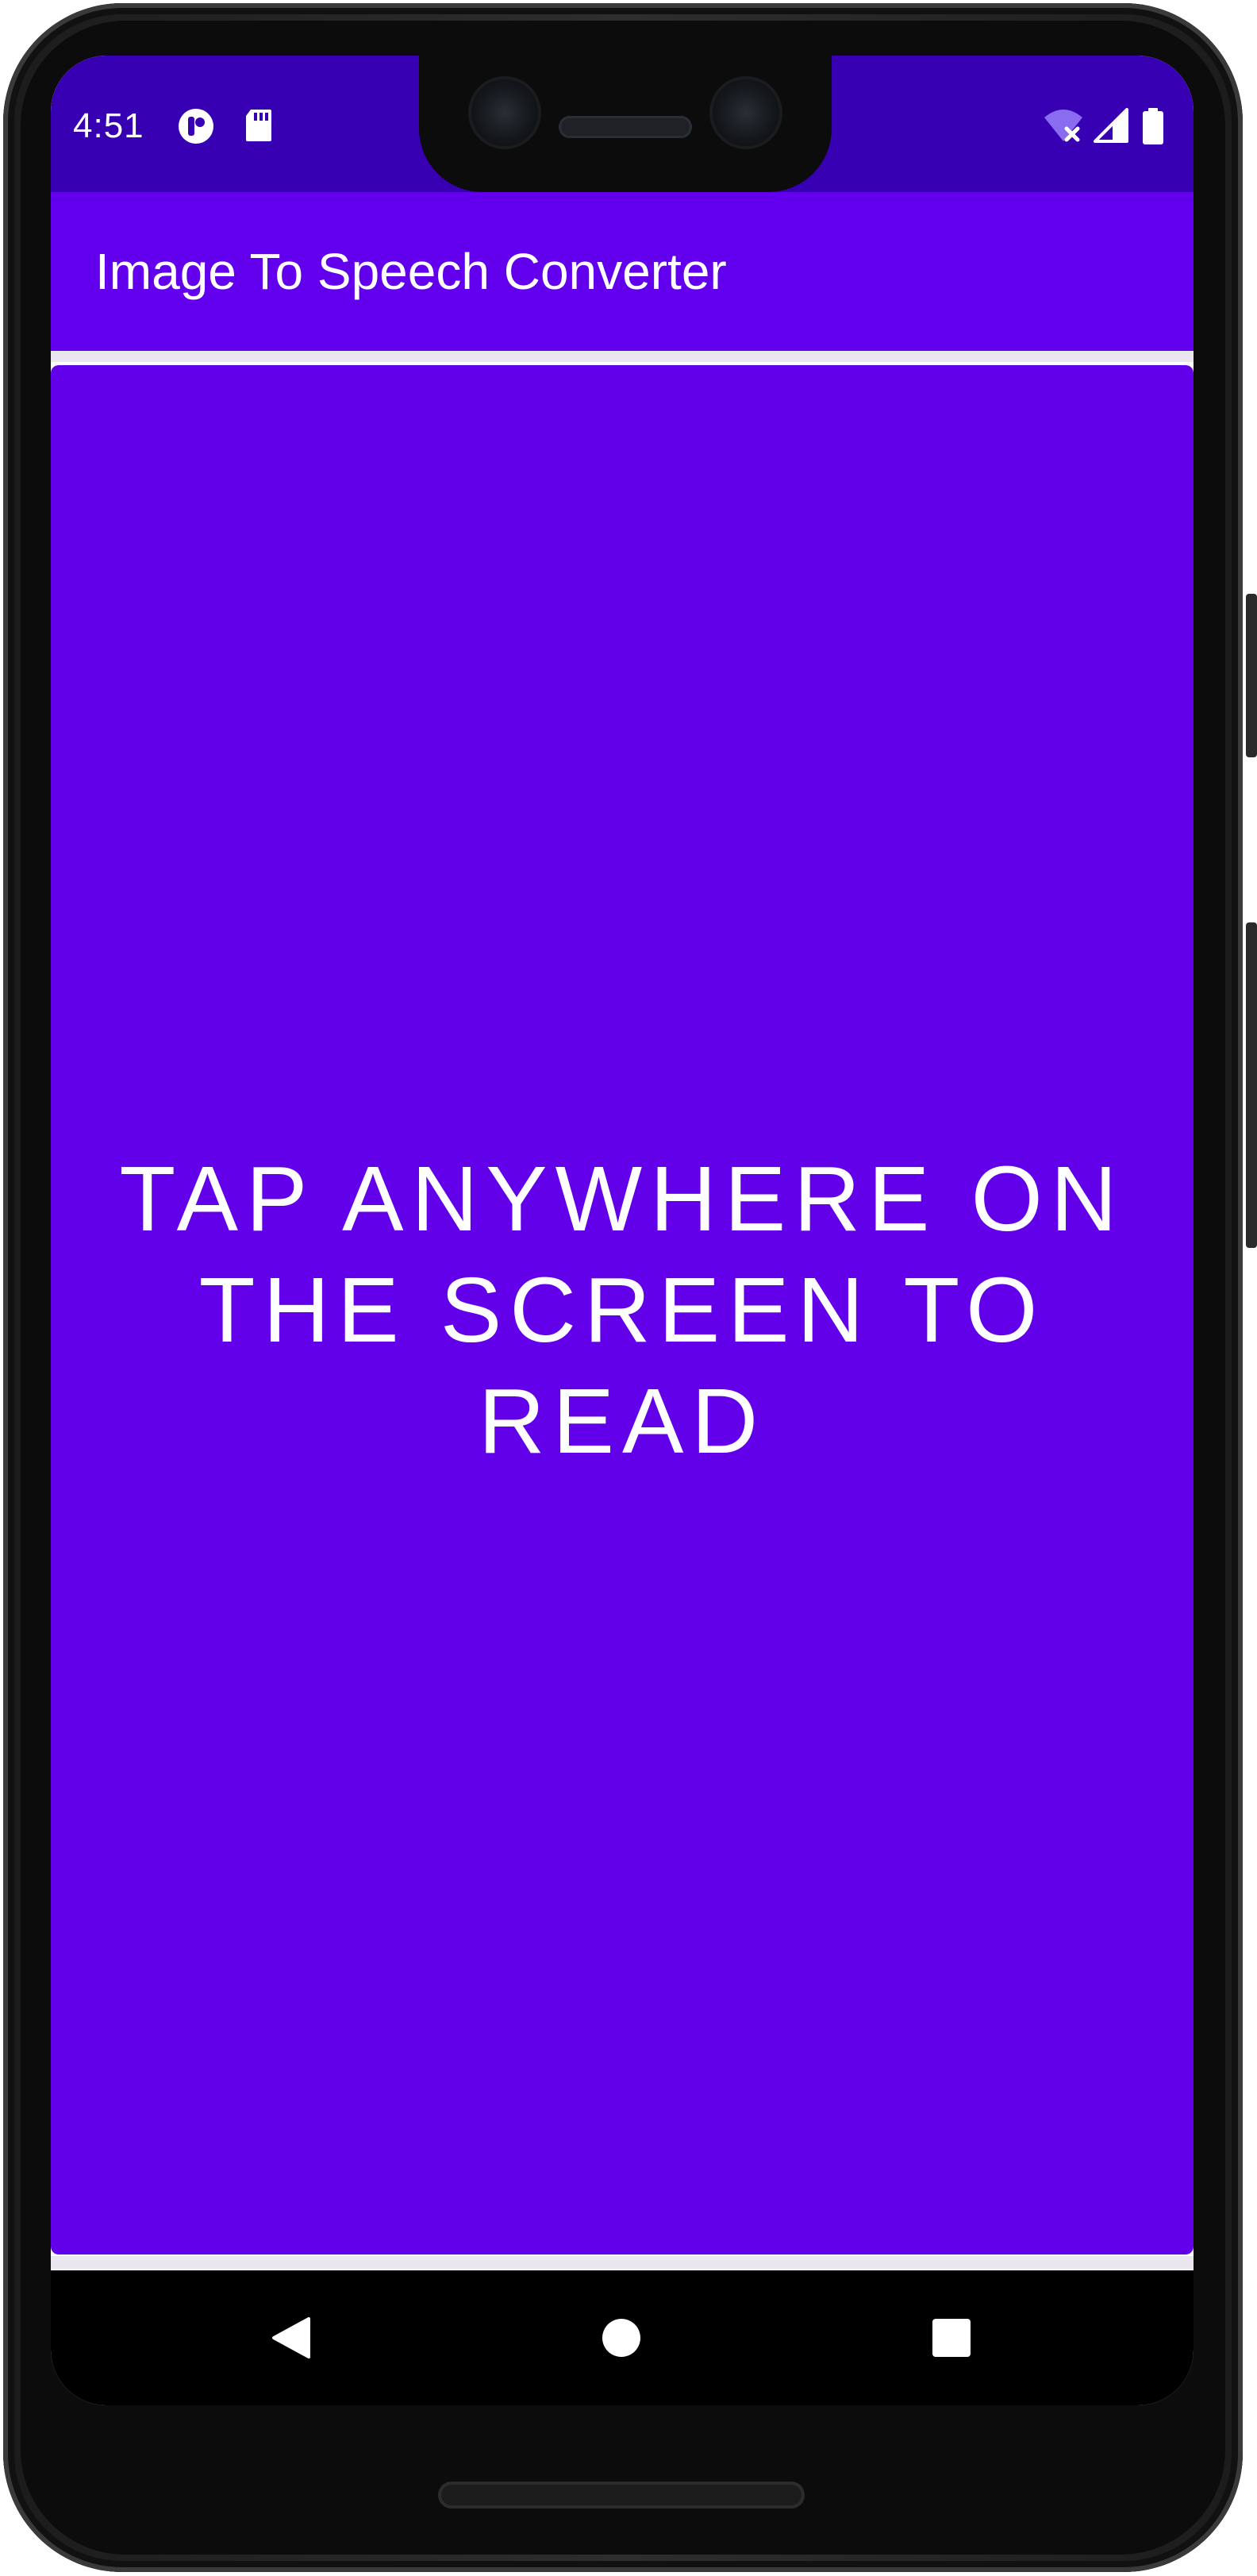 This screenshot has width=1257, height=2576. I want to click on volume-button, so click(1251, 1085).